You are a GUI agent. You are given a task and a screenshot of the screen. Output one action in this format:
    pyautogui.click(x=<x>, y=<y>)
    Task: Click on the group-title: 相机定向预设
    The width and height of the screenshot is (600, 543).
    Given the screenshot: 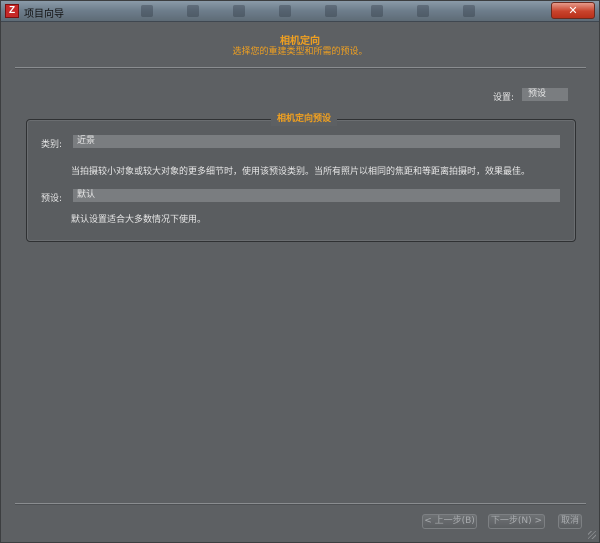 What is the action you would take?
    pyautogui.click(x=304, y=119)
    